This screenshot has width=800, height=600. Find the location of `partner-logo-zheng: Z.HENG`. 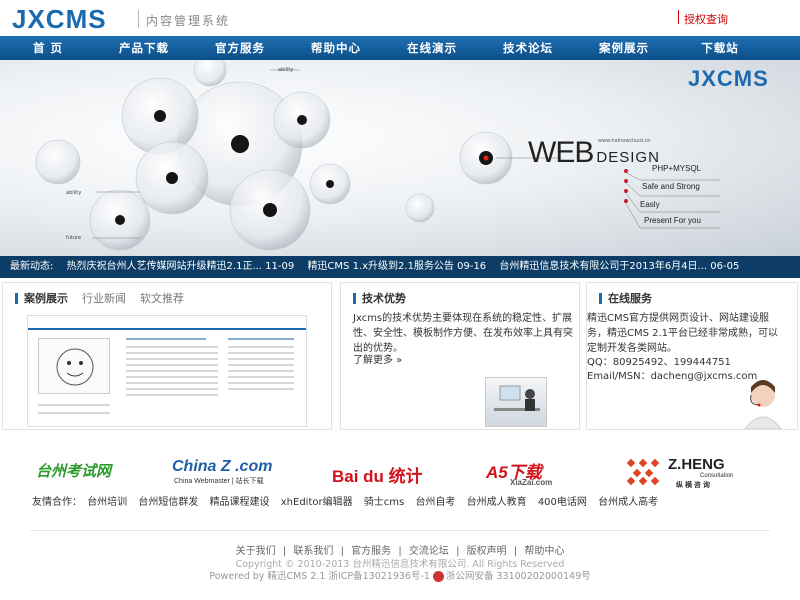

partner-logo-zheng: Z.HENG is located at coordinates (696, 464).